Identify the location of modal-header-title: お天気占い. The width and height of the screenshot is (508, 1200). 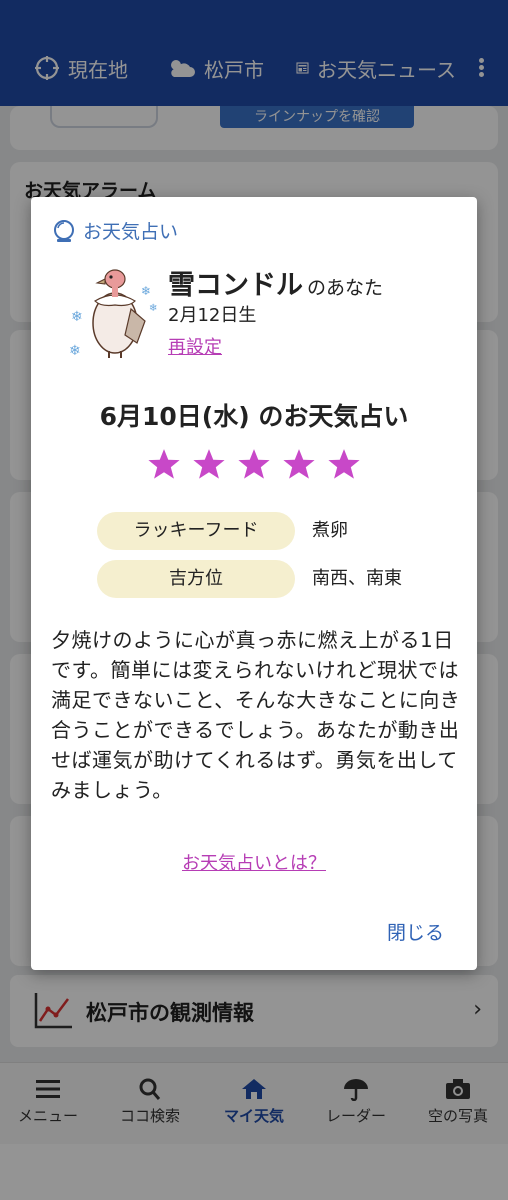
(131, 232).